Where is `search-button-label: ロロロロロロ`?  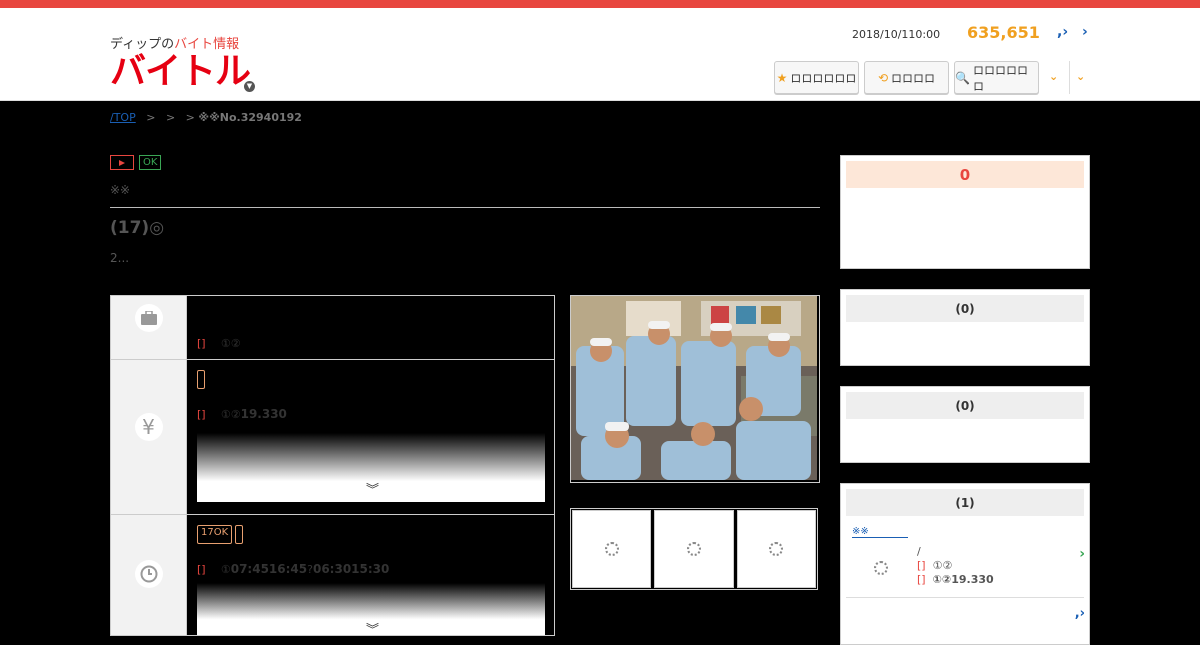 search-button-label: ロロロロロロ is located at coordinates (1000, 78).